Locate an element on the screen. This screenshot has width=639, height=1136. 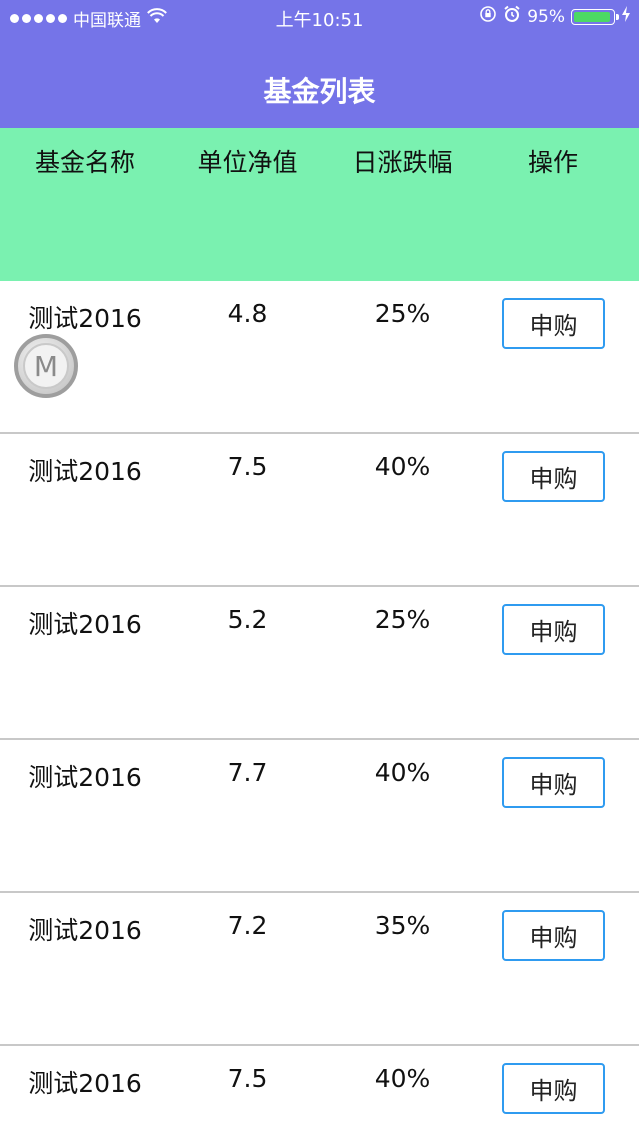
page-title: 基金列表 is located at coordinates (319, 91).